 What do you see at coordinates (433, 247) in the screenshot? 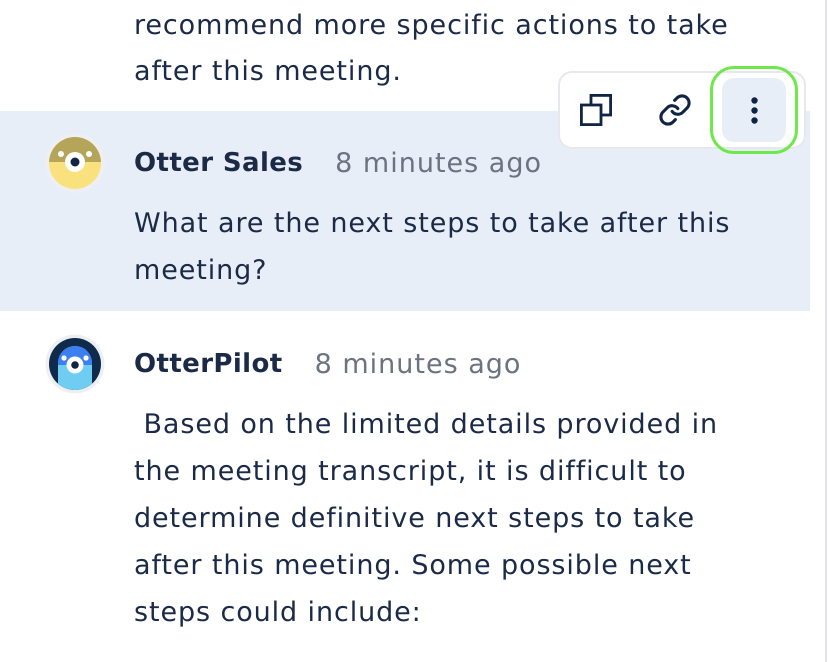
I see `message-text: What are the next steps to take after this meeting?` at bounding box center [433, 247].